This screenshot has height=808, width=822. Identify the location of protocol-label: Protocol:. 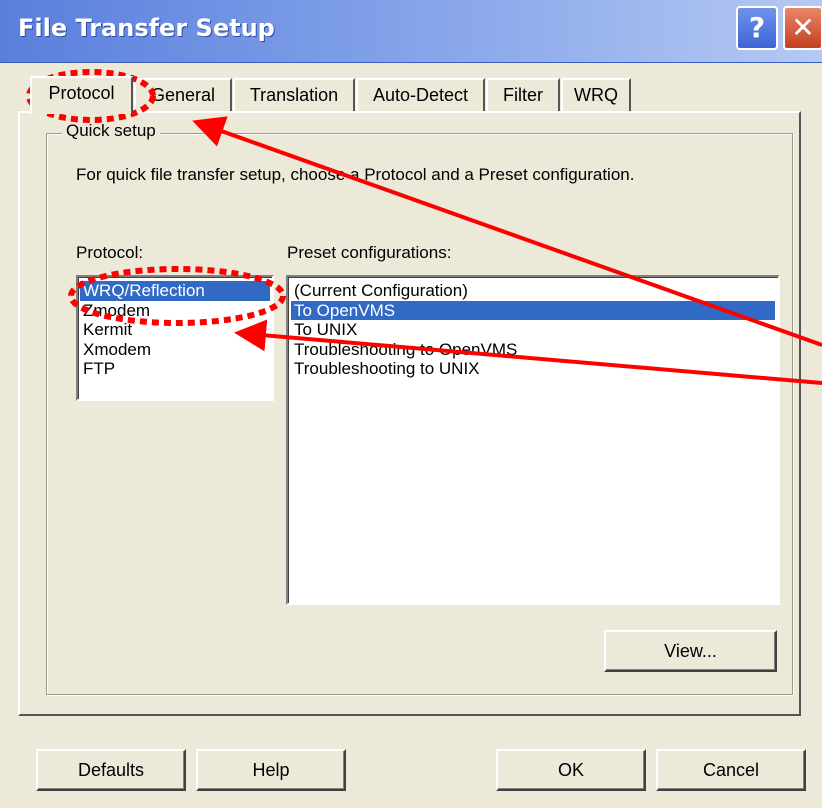
(110, 252).